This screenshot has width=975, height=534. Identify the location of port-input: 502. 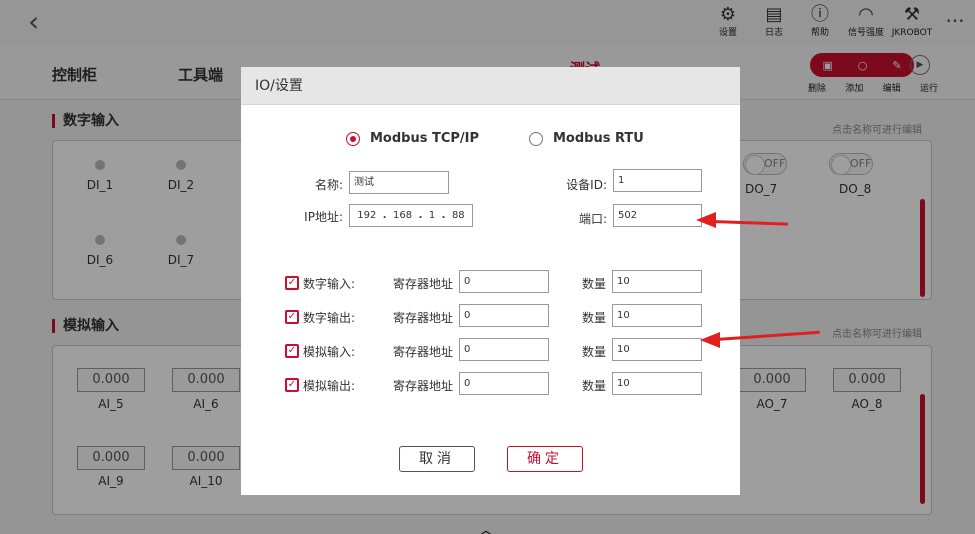
(657, 215).